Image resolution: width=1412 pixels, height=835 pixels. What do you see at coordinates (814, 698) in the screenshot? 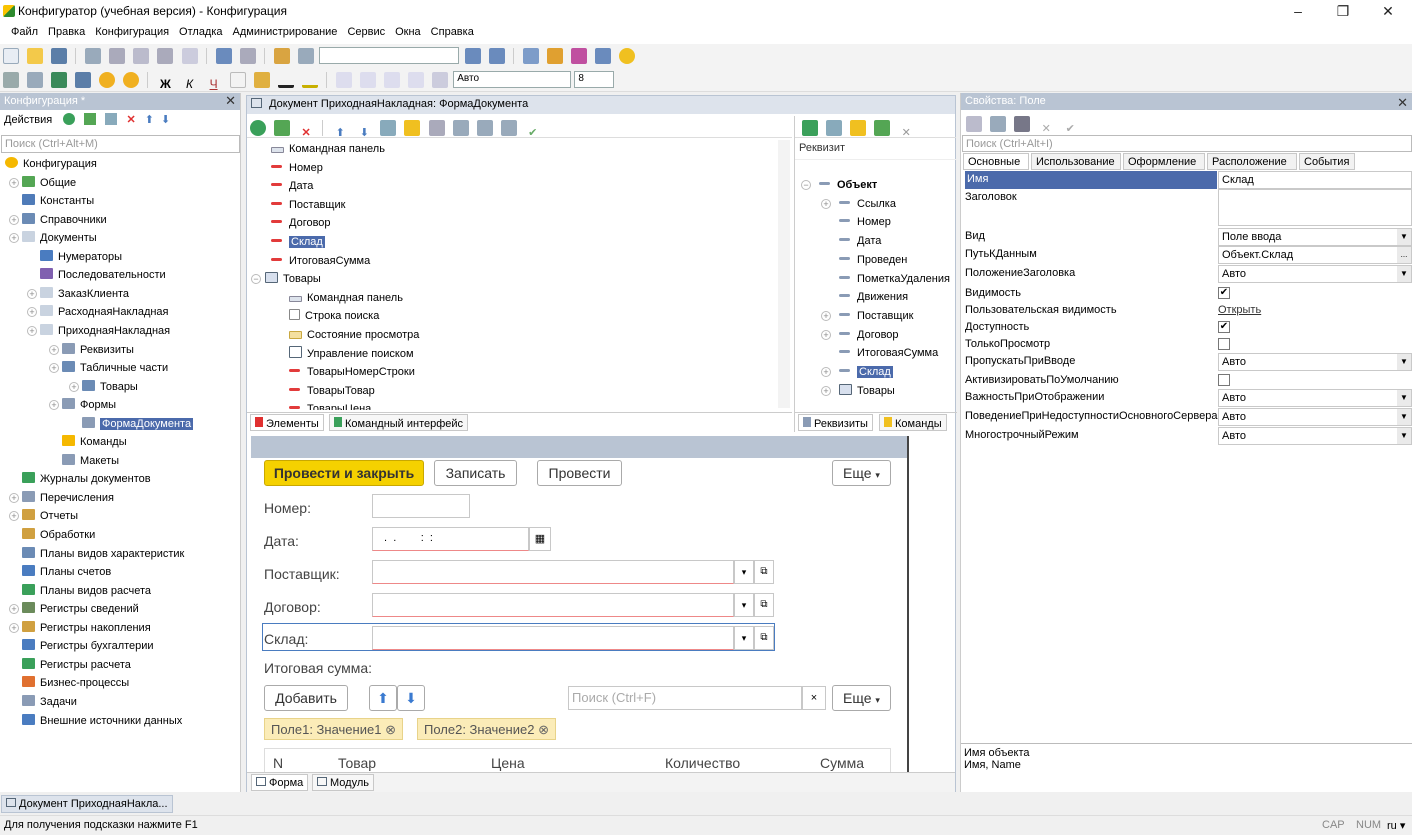
I see `clear-search-icon: ×` at bounding box center [814, 698].